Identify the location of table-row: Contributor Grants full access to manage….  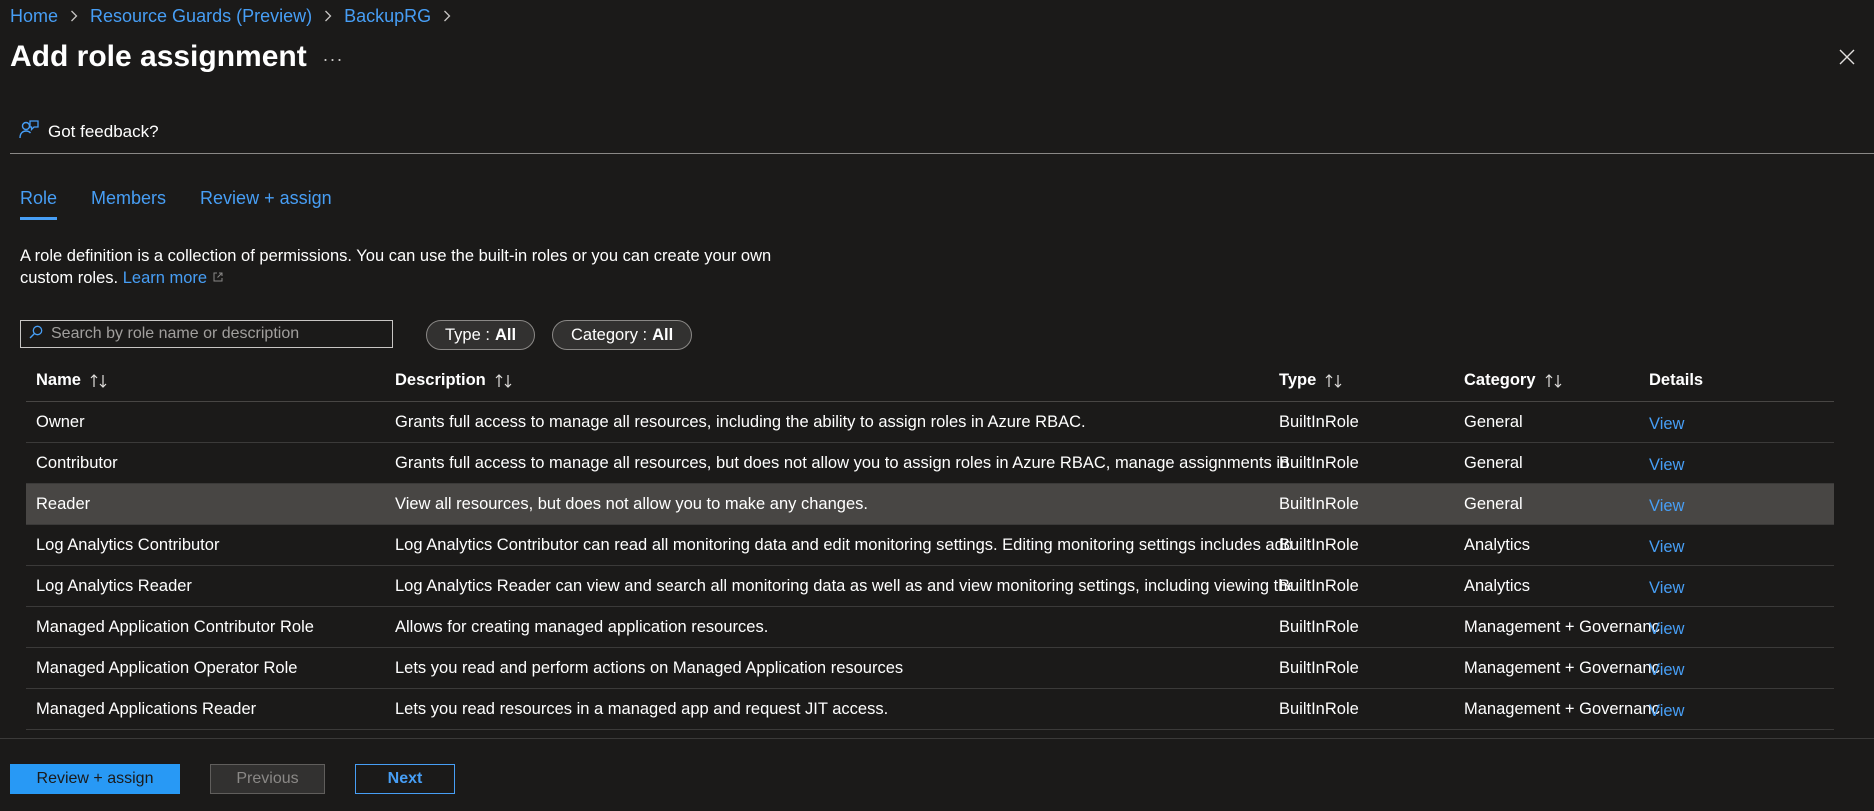
(930, 463).